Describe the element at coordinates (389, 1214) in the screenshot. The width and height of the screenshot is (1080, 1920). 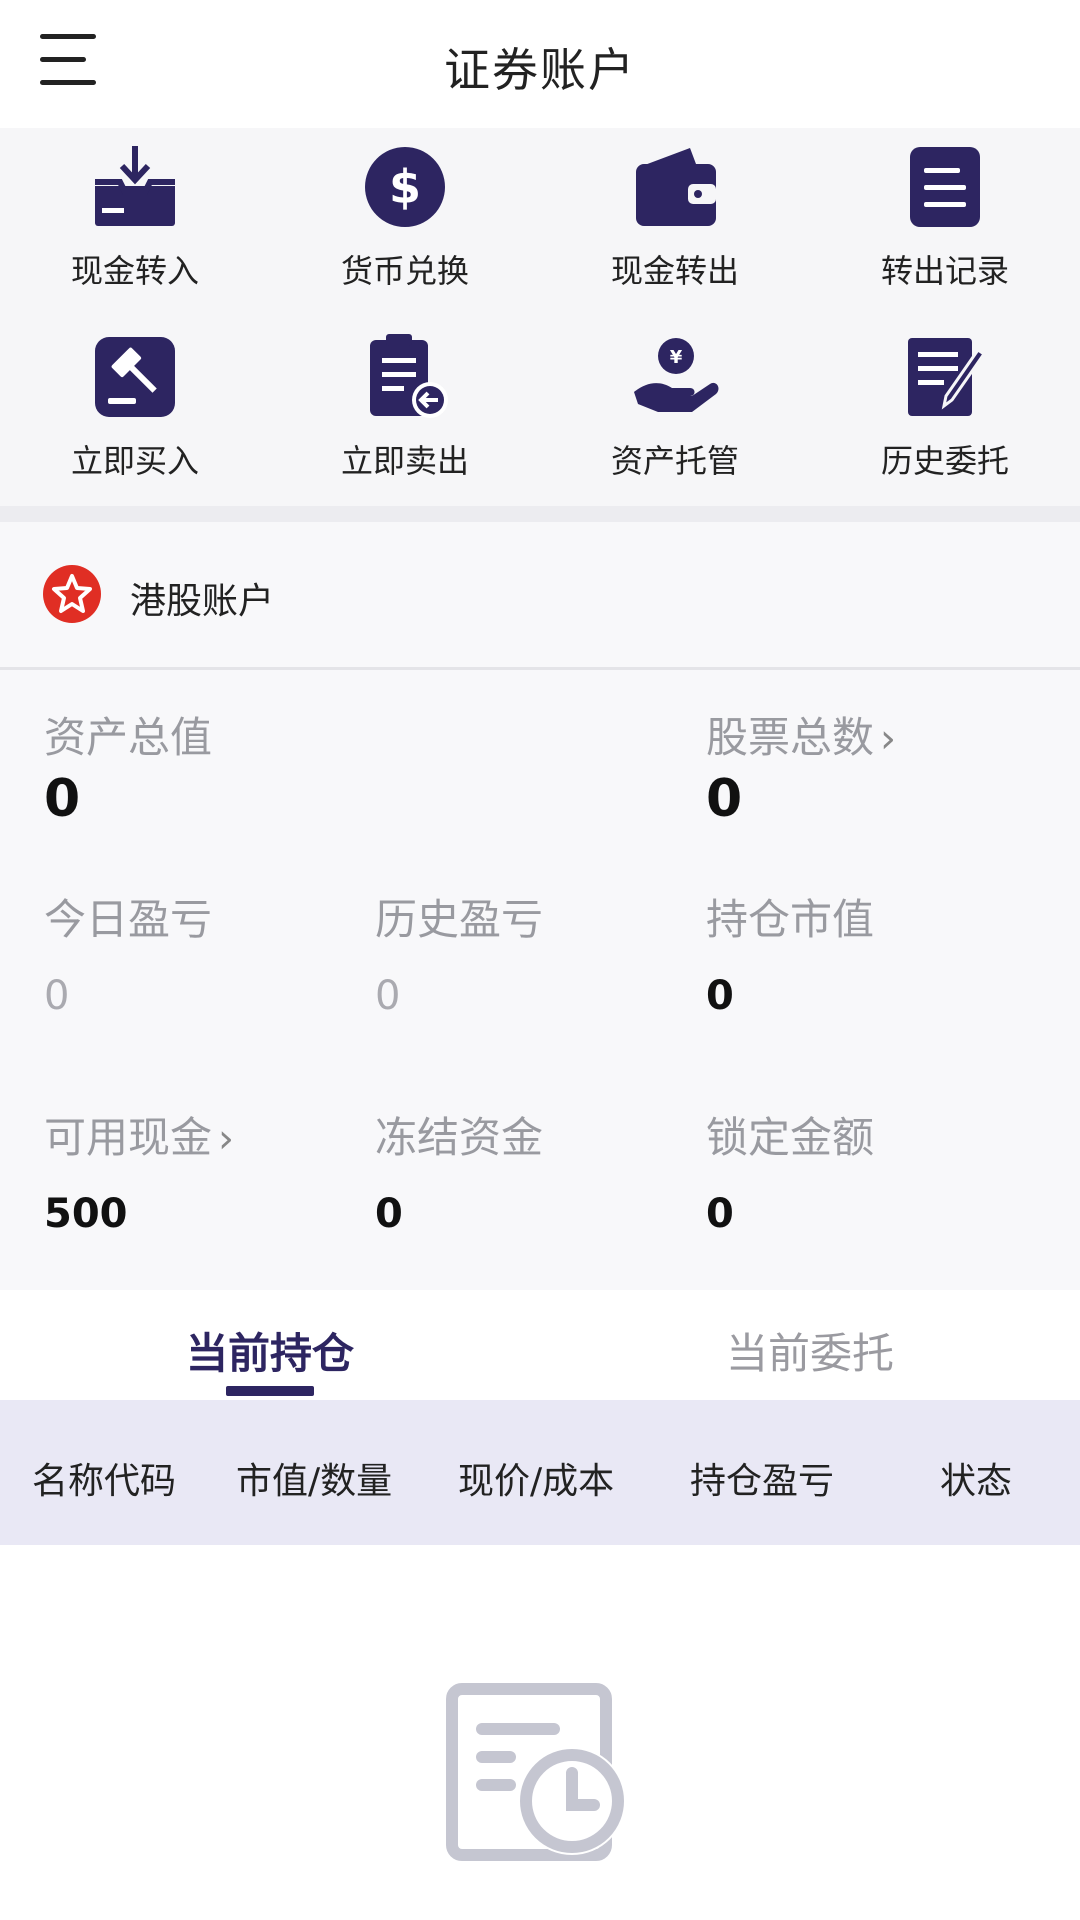
I see `frozen-funds-value: 0` at that location.